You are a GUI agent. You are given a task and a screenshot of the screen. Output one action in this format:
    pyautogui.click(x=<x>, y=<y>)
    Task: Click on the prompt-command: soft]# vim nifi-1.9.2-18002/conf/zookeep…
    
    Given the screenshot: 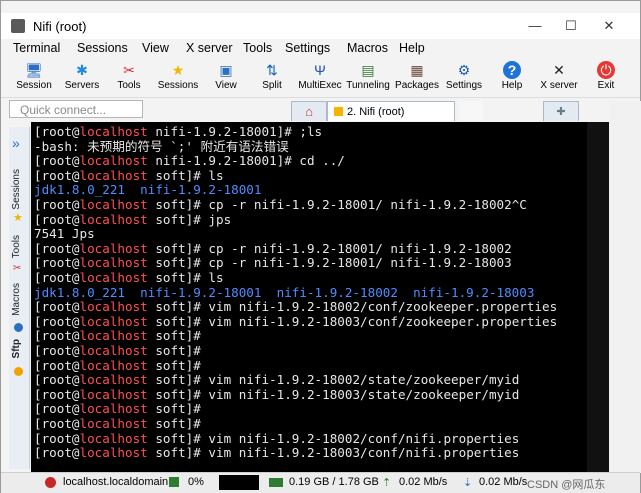 What is the action you would take?
    pyautogui.click(x=352, y=307)
    